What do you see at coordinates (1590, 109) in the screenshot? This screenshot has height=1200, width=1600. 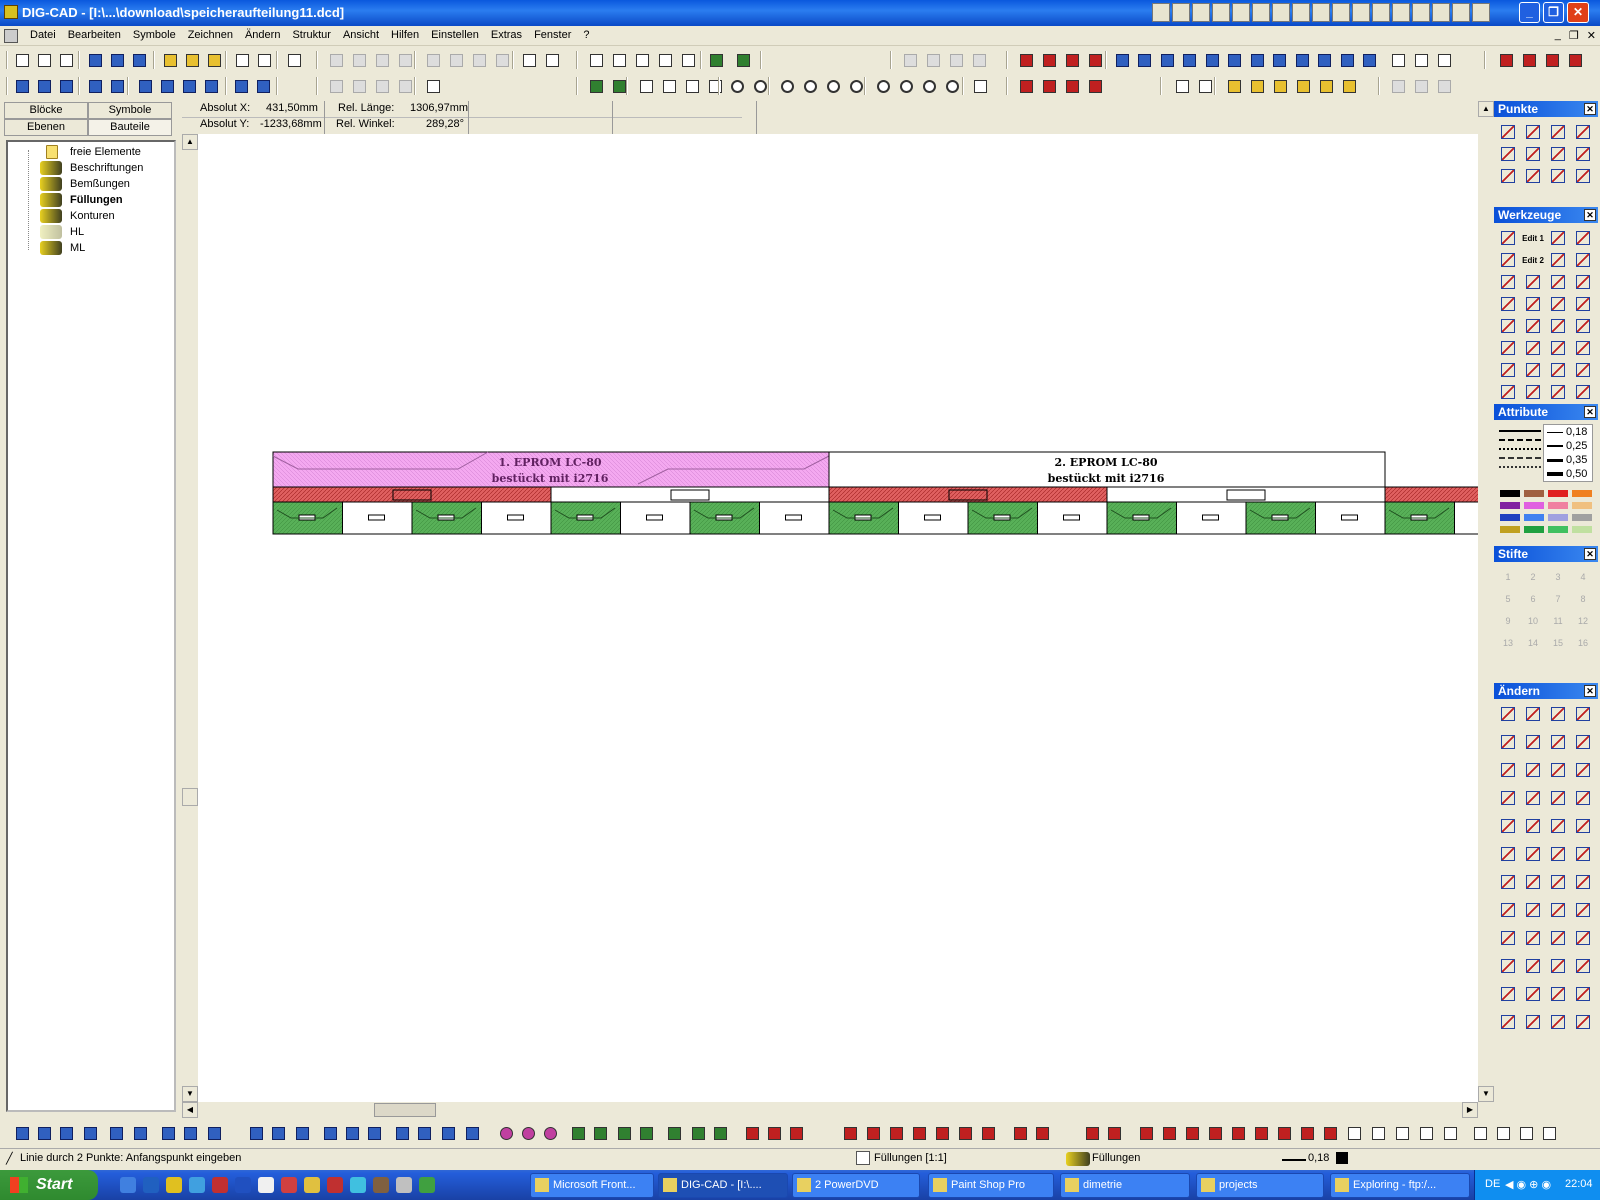 I see `panel-close-button: ✕` at bounding box center [1590, 109].